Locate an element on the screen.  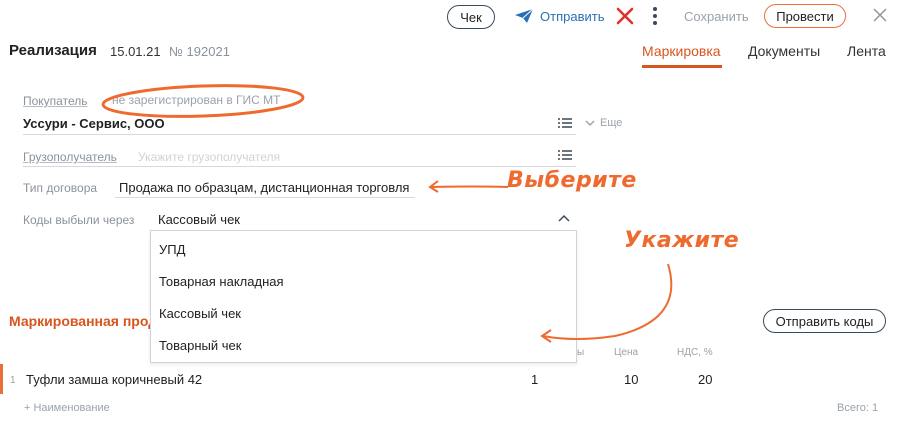
send-button: Отправить is located at coordinates (559, 16).